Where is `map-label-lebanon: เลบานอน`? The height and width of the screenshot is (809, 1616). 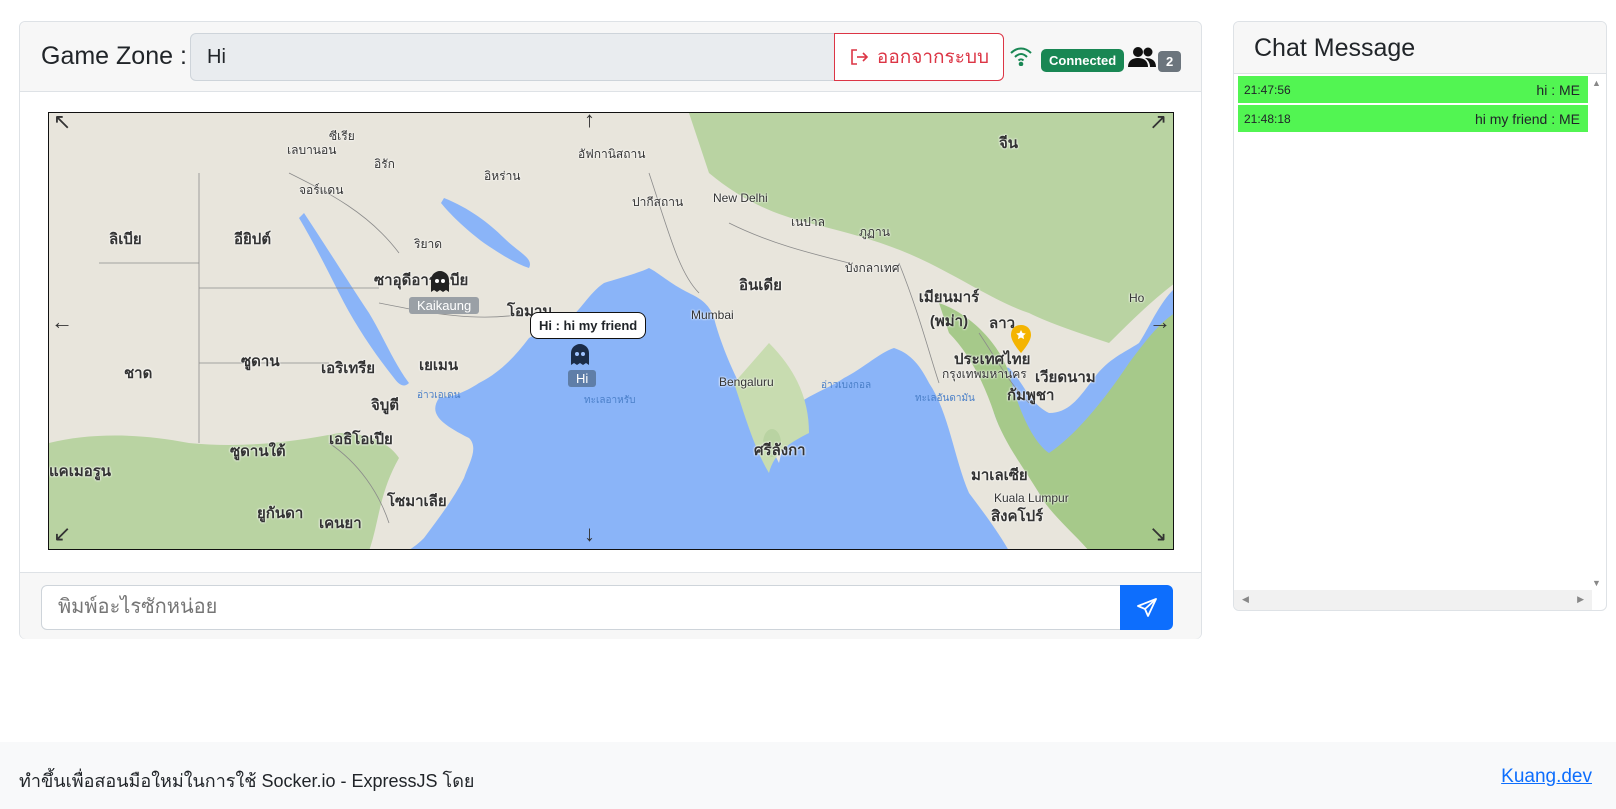 map-label-lebanon: เลบานอน is located at coordinates (312, 150).